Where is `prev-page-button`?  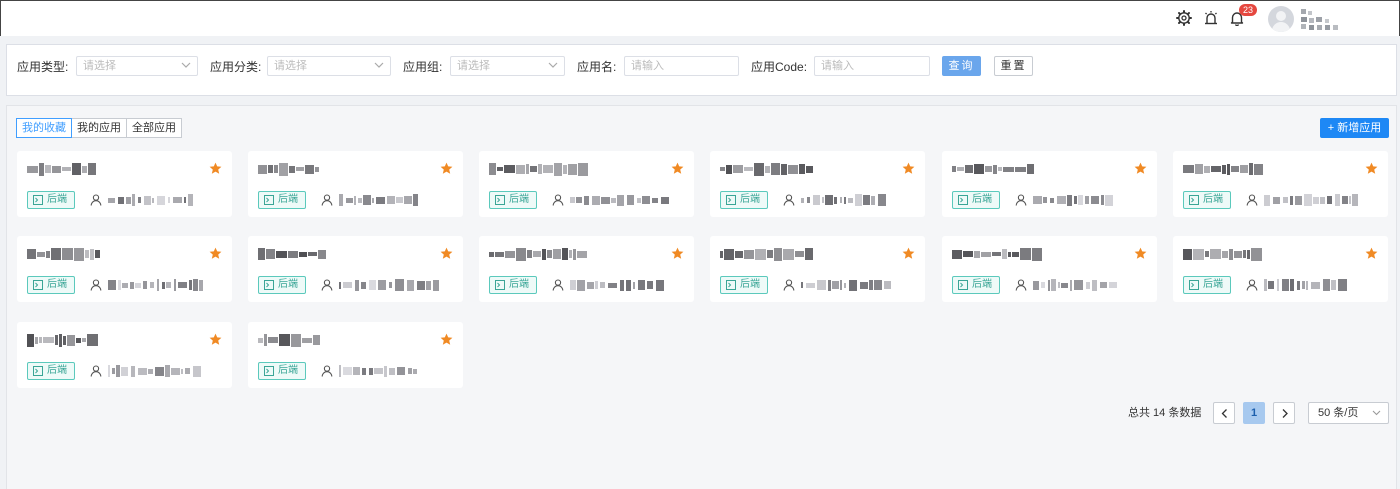
prev-page-button is located at coordinates (1224, 413).